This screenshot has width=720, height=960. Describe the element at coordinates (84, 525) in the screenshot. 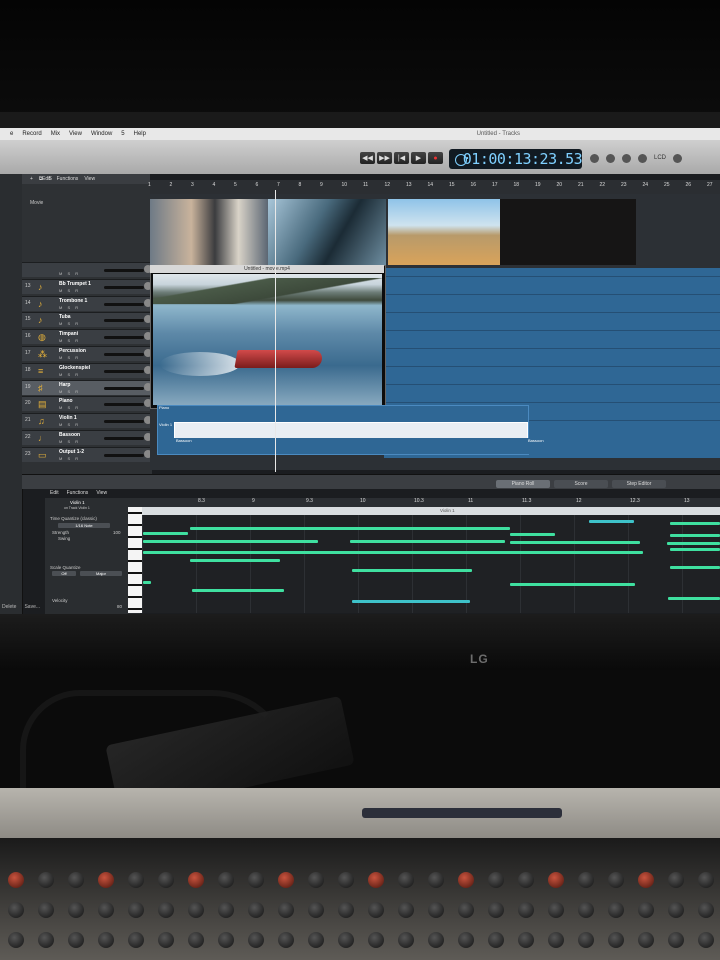

I see `time-quantize-select: 1/16 Note` at that location.